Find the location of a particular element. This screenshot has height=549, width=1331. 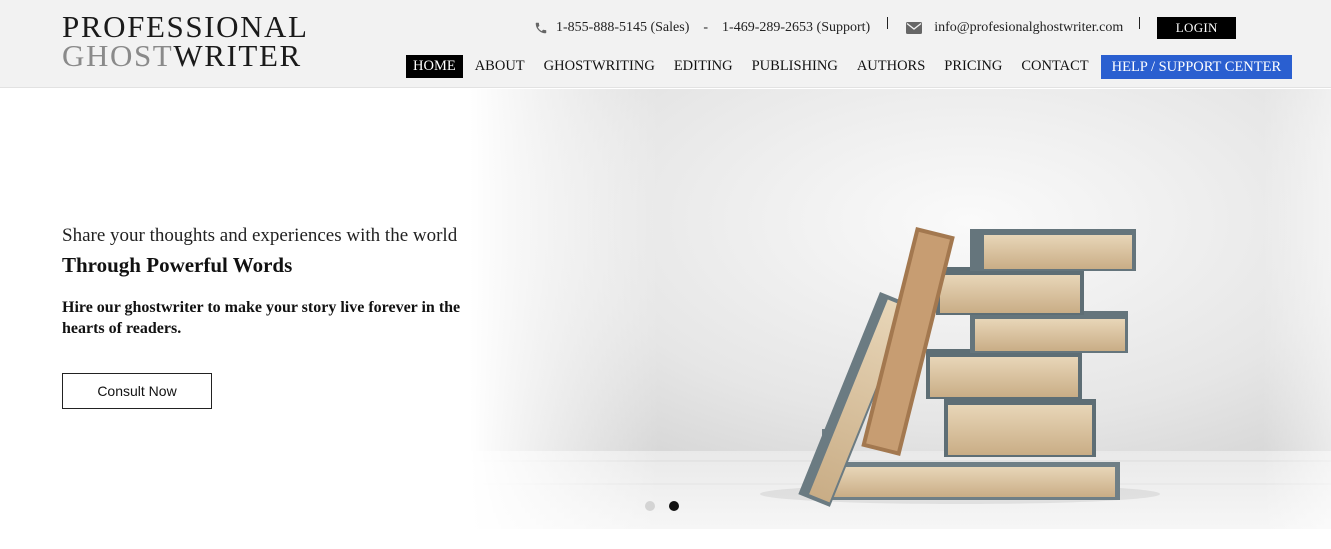

nav-item-pricing: PRICING is located at coordinates (973, 66).